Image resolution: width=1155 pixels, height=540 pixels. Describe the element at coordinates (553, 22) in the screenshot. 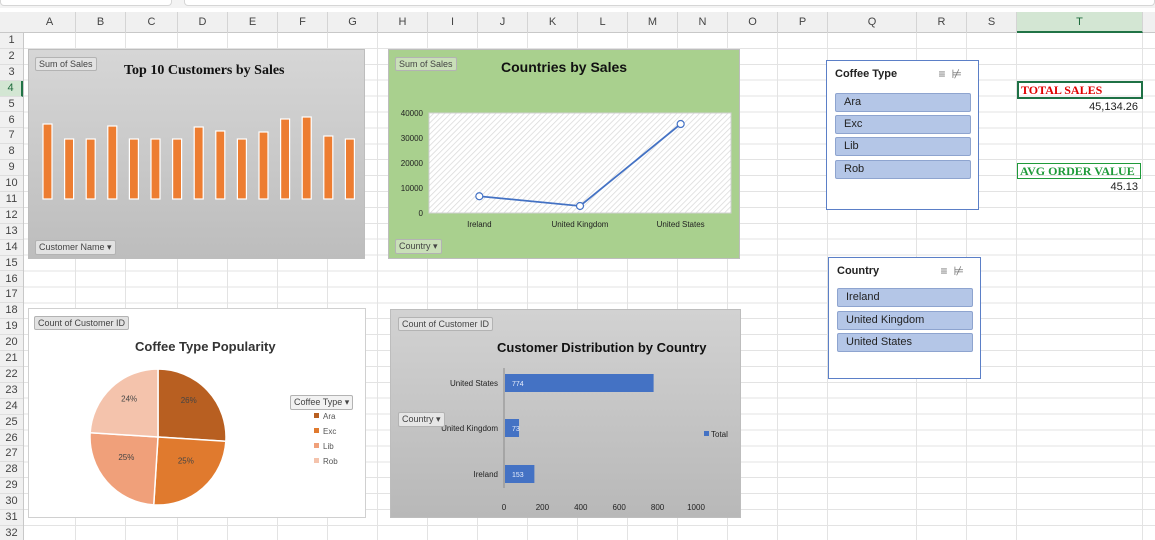

I see `column-header-k: K` at that location.